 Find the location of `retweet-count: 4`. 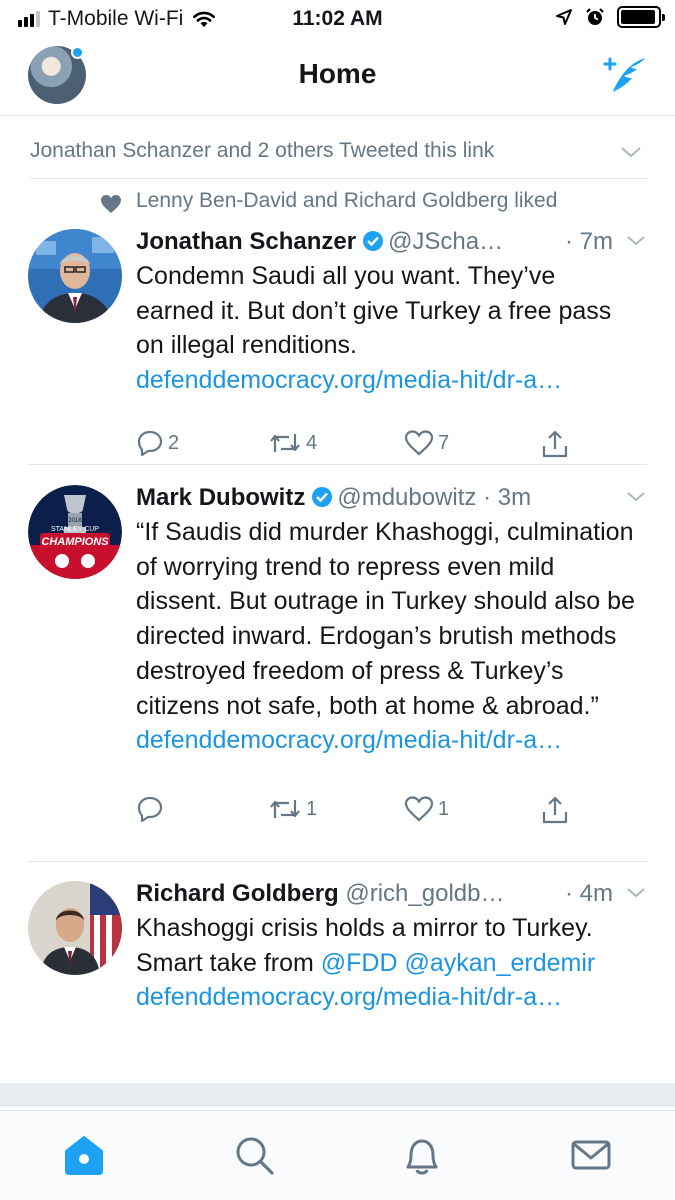

retweet-count: 4 is located at coordinates (312, 442).